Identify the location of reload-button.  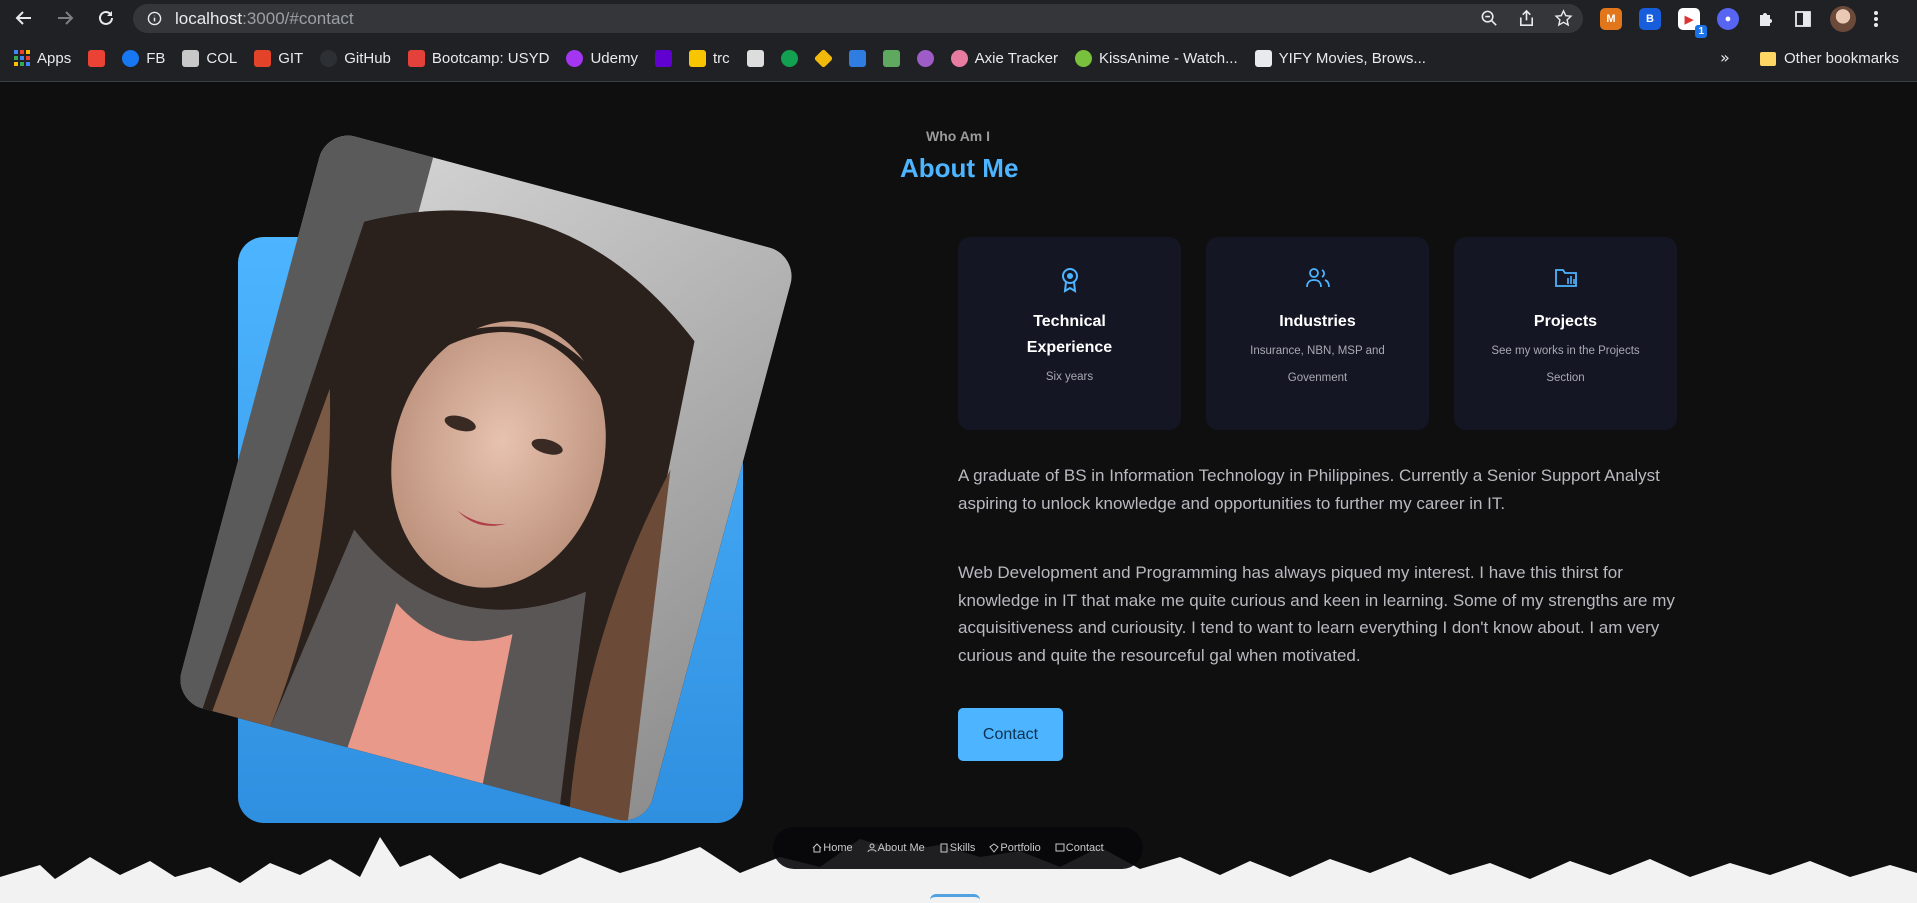
(106, 18).